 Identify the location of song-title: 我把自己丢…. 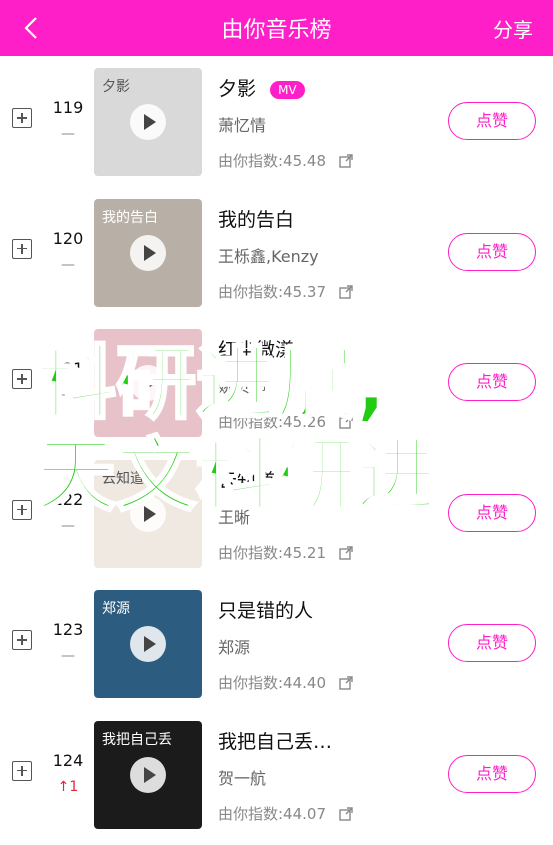
(275, 740).